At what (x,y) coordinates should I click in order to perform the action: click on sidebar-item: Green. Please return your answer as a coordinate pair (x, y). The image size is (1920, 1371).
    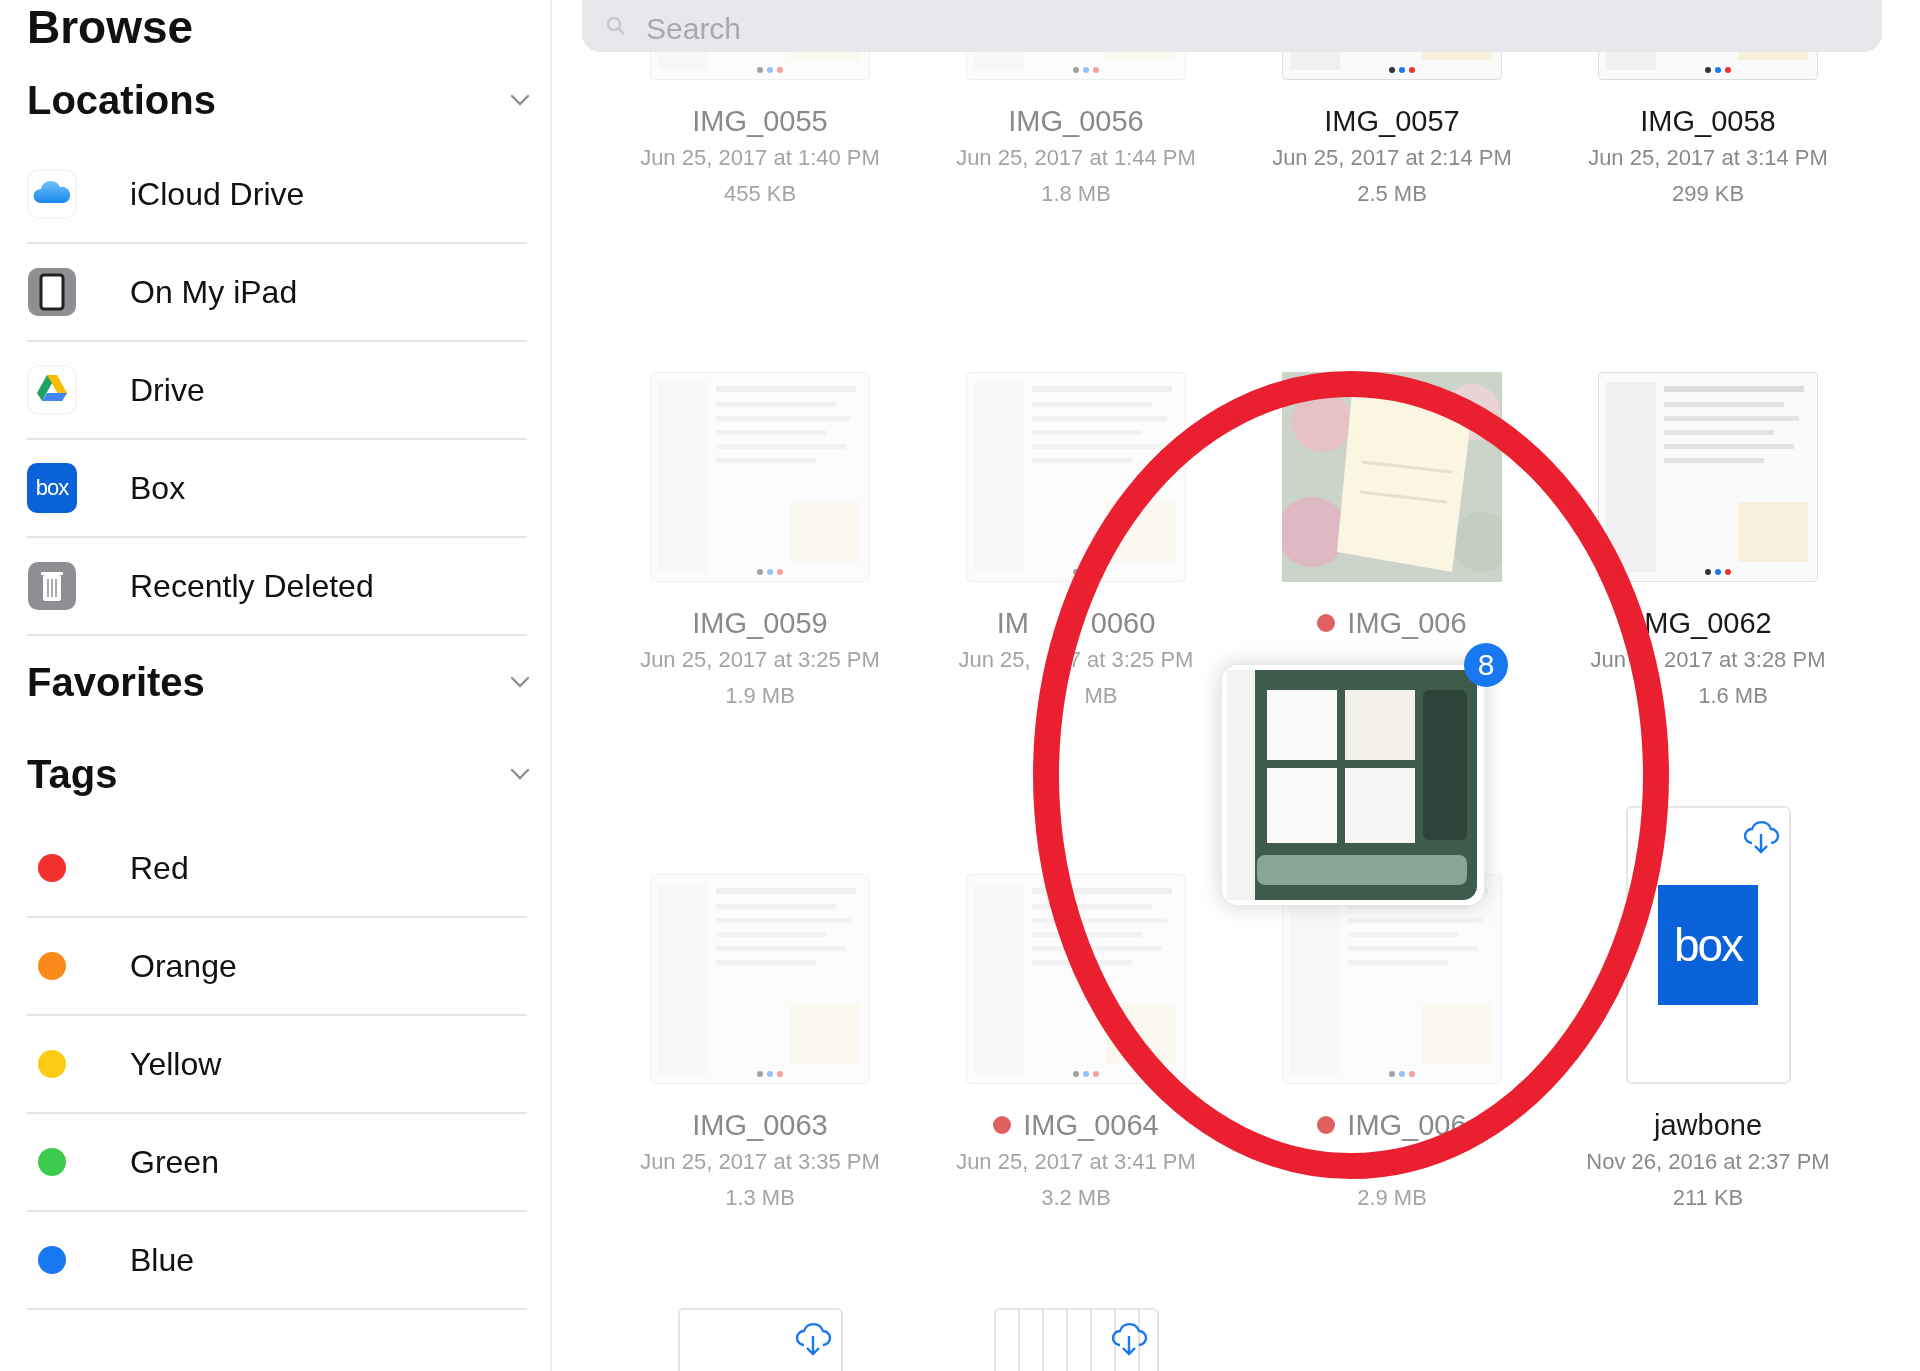
    Looking at the image, I should click on (277, 1163).